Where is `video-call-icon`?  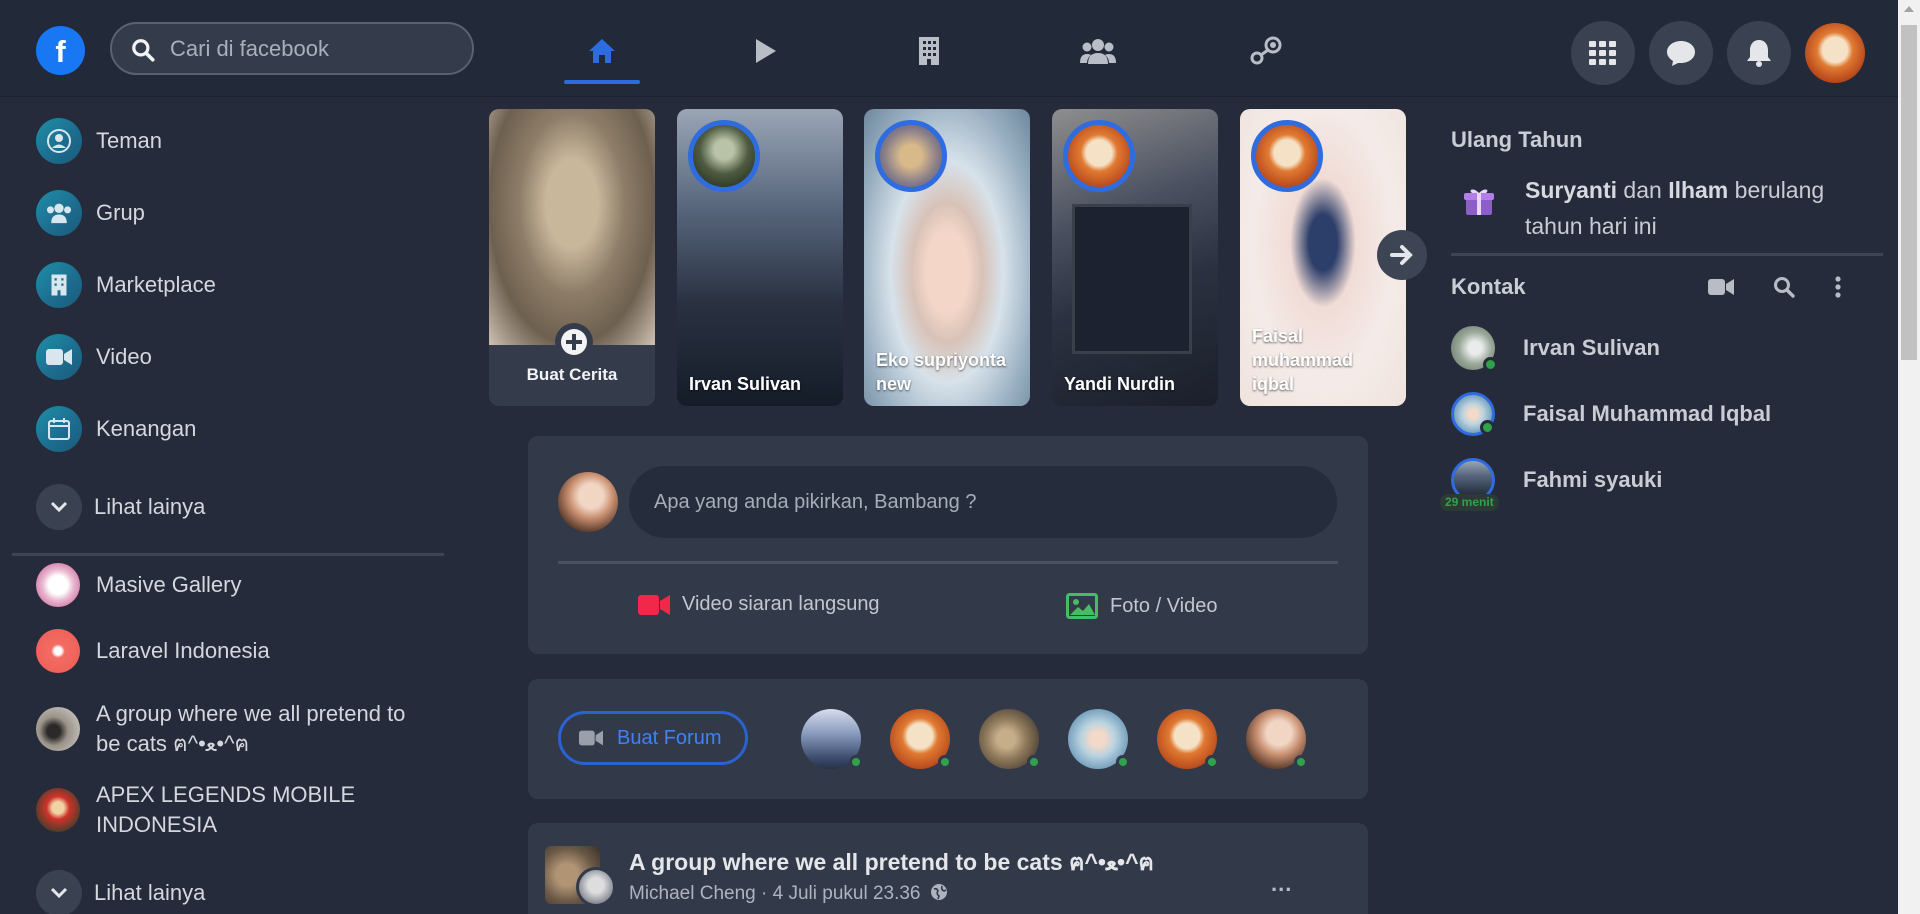 video-call-icon is located at coordinates (1721, 287).